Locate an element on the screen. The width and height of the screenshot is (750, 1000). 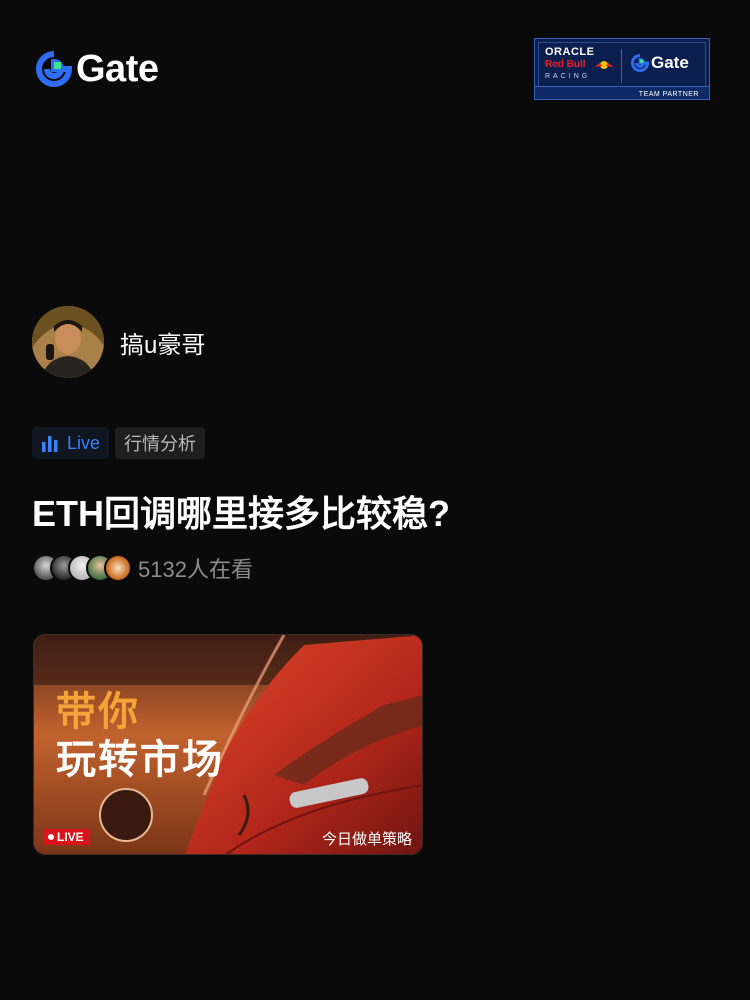
stream-thumbnail-card: 带你 玩转市场 LIVE 今日做单策略 is located at coordinates (228, 744).